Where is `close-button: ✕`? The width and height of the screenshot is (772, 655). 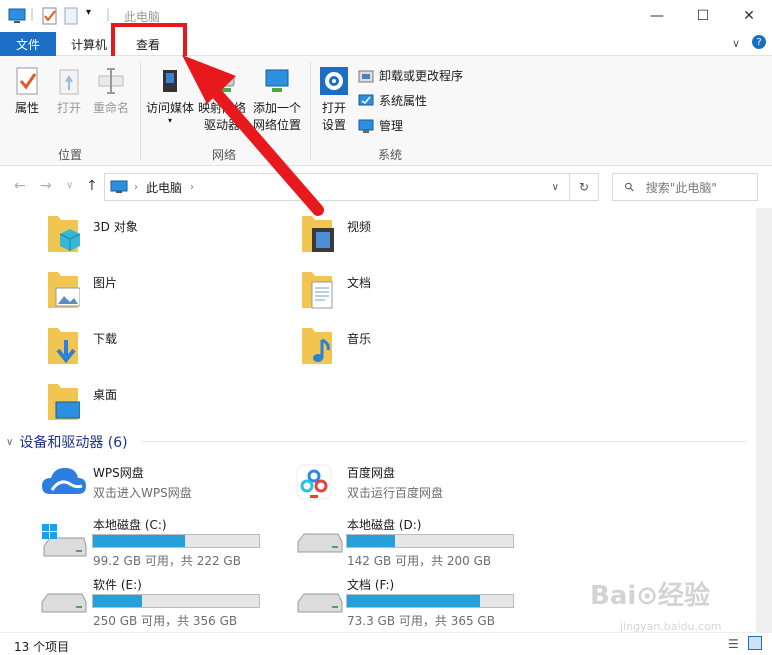 close-button: ✕ is located at coordinates (749, 16).